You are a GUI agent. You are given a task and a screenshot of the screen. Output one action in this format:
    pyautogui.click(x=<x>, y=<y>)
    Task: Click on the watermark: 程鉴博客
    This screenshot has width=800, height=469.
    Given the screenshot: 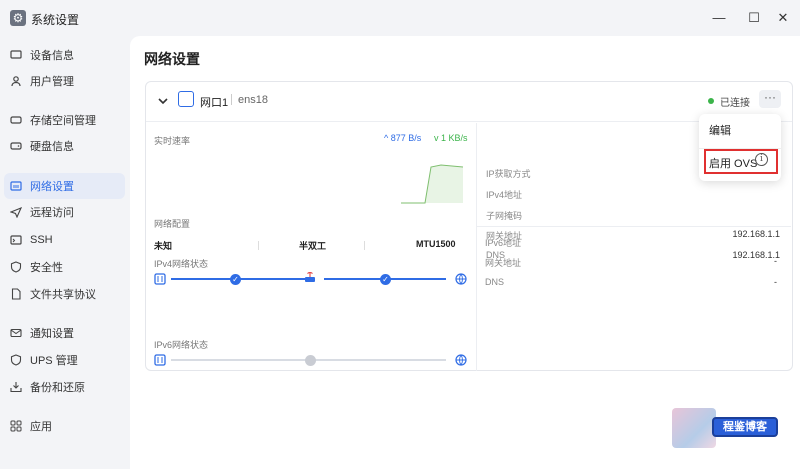 What is the action you would take?
    pyautogui.click(x=730, y=428)
    